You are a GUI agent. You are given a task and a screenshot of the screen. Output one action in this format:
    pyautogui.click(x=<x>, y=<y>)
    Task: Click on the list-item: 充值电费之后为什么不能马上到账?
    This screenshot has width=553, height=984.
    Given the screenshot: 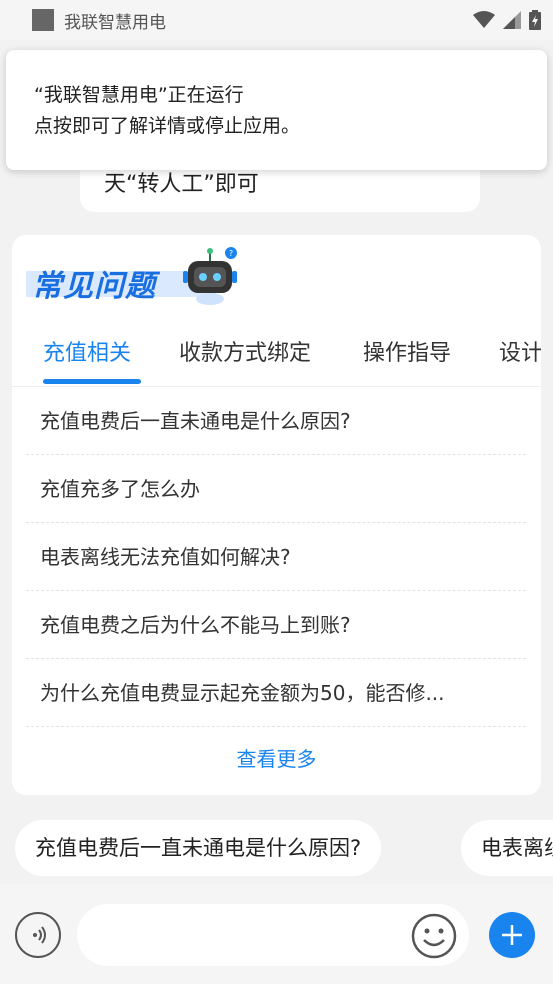 What is the action you would take?
    pyautogui.click(x=276, y=625)
    